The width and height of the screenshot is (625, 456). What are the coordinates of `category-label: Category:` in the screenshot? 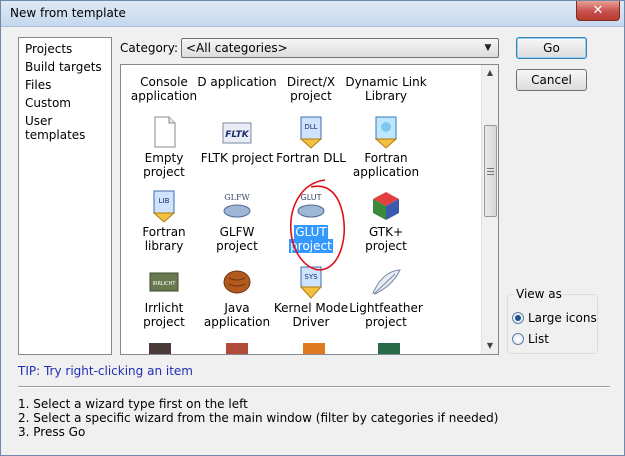 It's located at (149, 48).